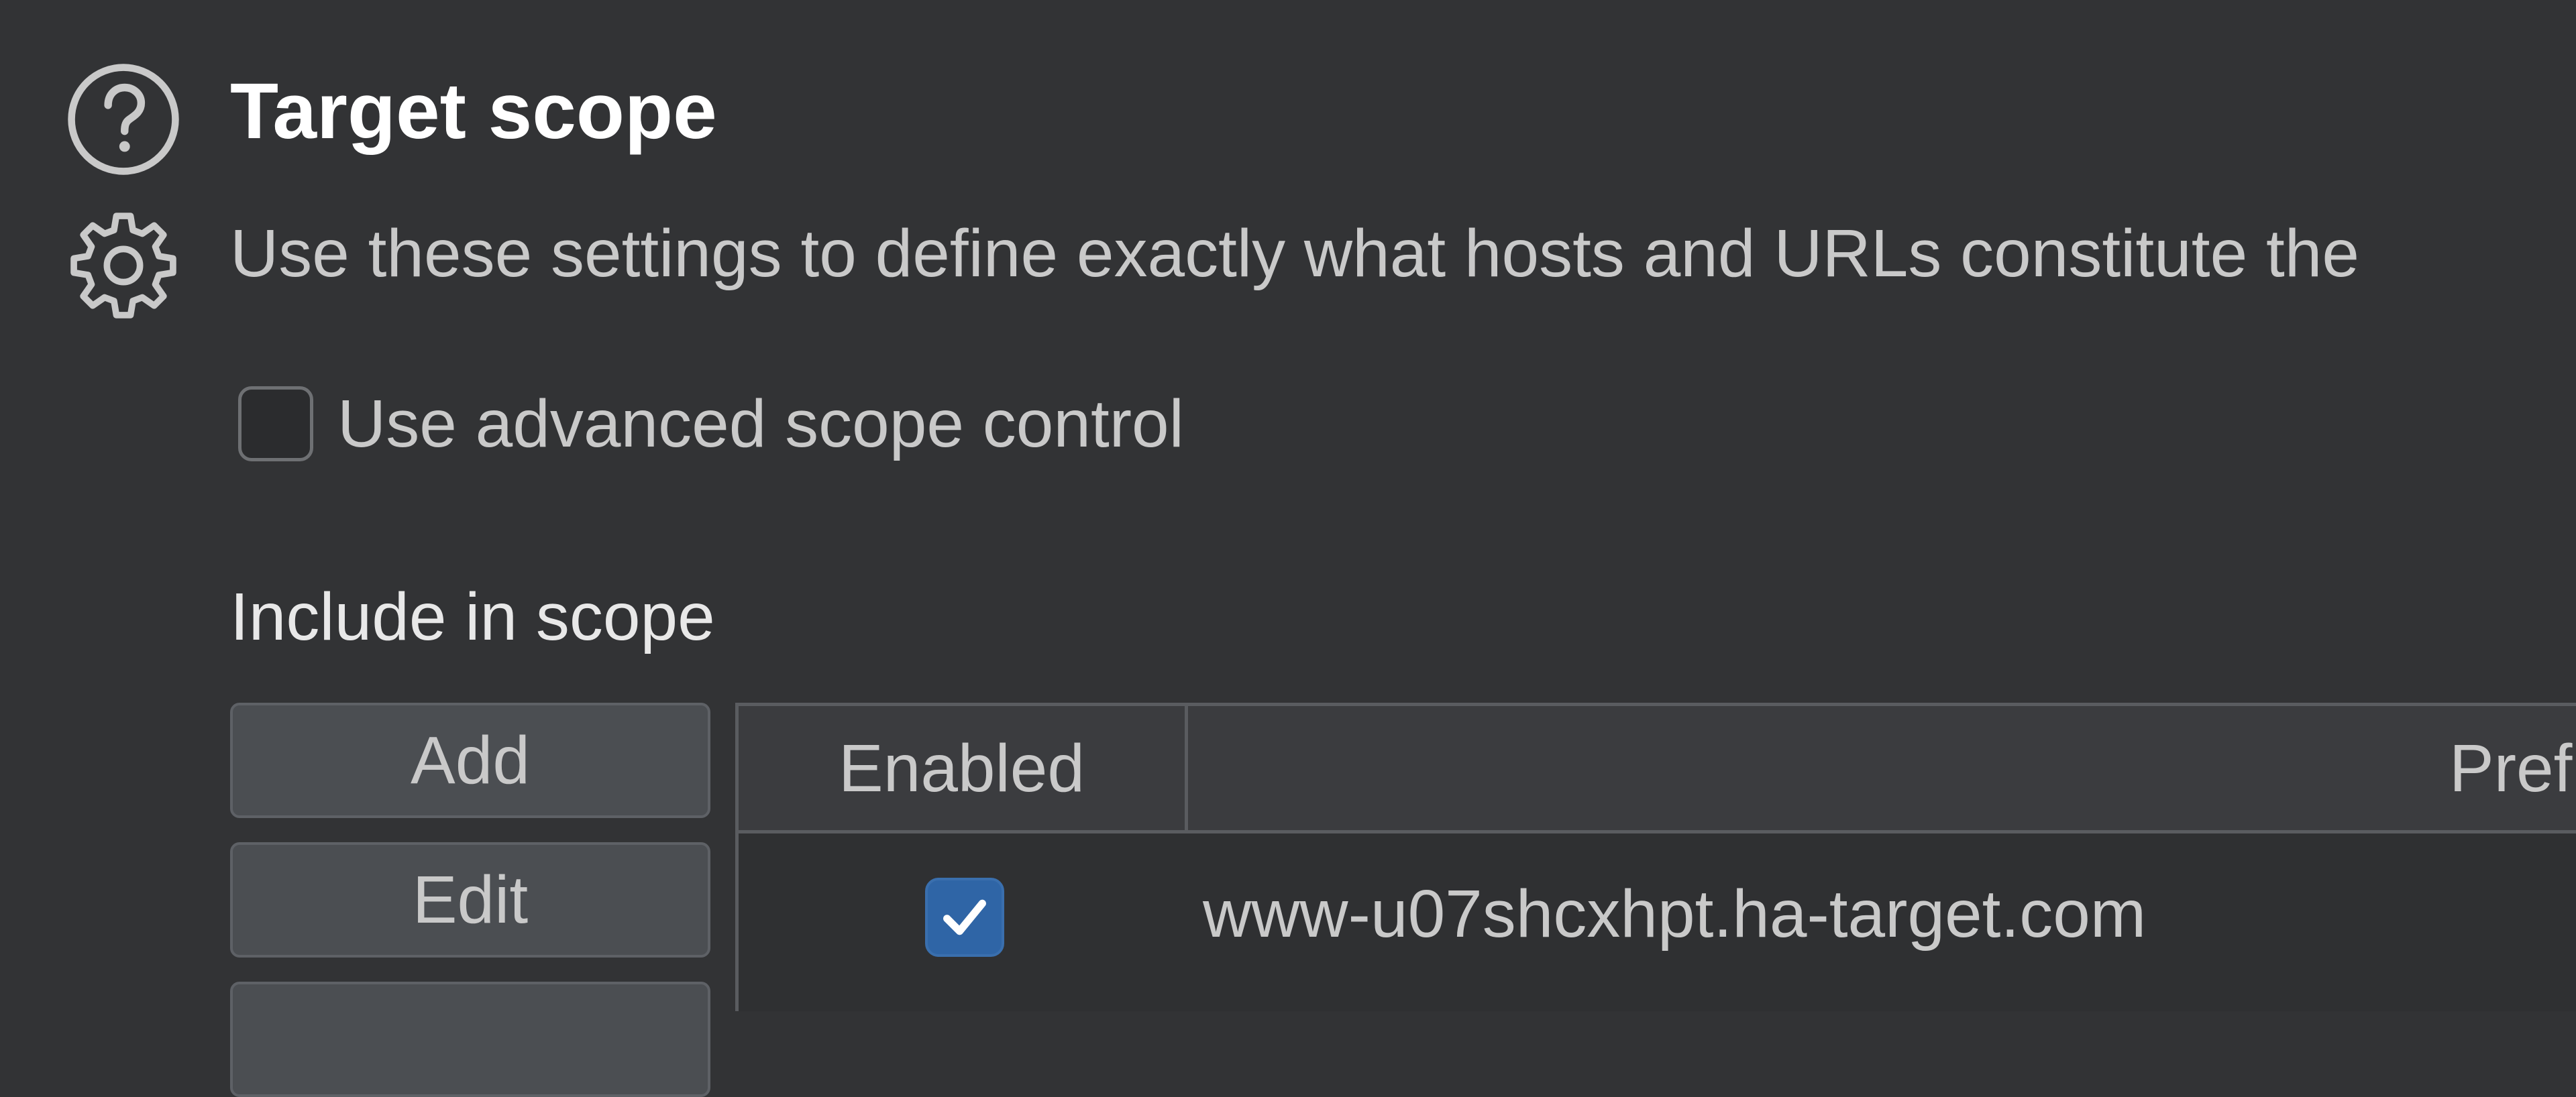 This screenshot has height=1097, width=2576. I want to click on row-prefix-cell: www-u07shcxhpt.ha-target.com, so click(1675, 914).